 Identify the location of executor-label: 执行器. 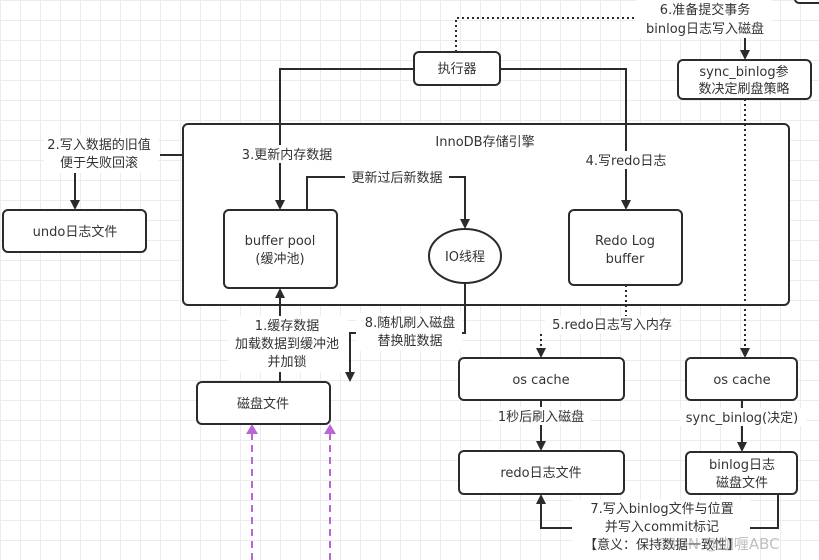
(456, 69).